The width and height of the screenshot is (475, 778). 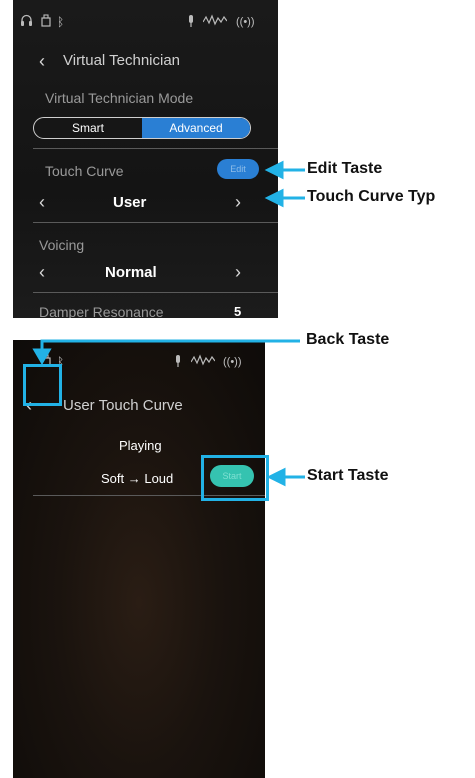 I want to click on callout-touch-curve-type: Touch Curve Typ, so click(x=371, y=196).